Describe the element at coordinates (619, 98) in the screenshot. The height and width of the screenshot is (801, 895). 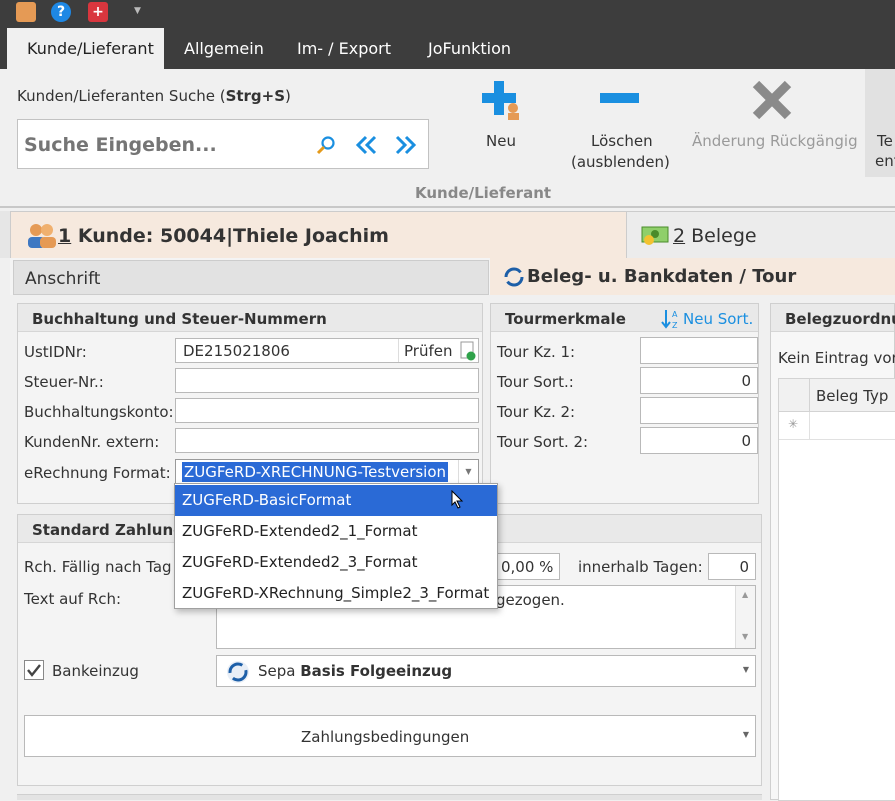
I see `minus-icon` at that location.